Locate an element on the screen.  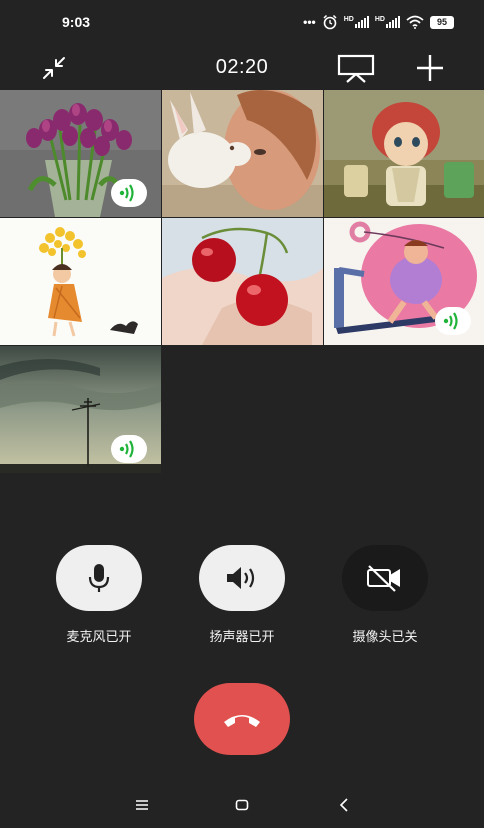
participant-tile-cartoon-boy is located at coordinates (404, 153).